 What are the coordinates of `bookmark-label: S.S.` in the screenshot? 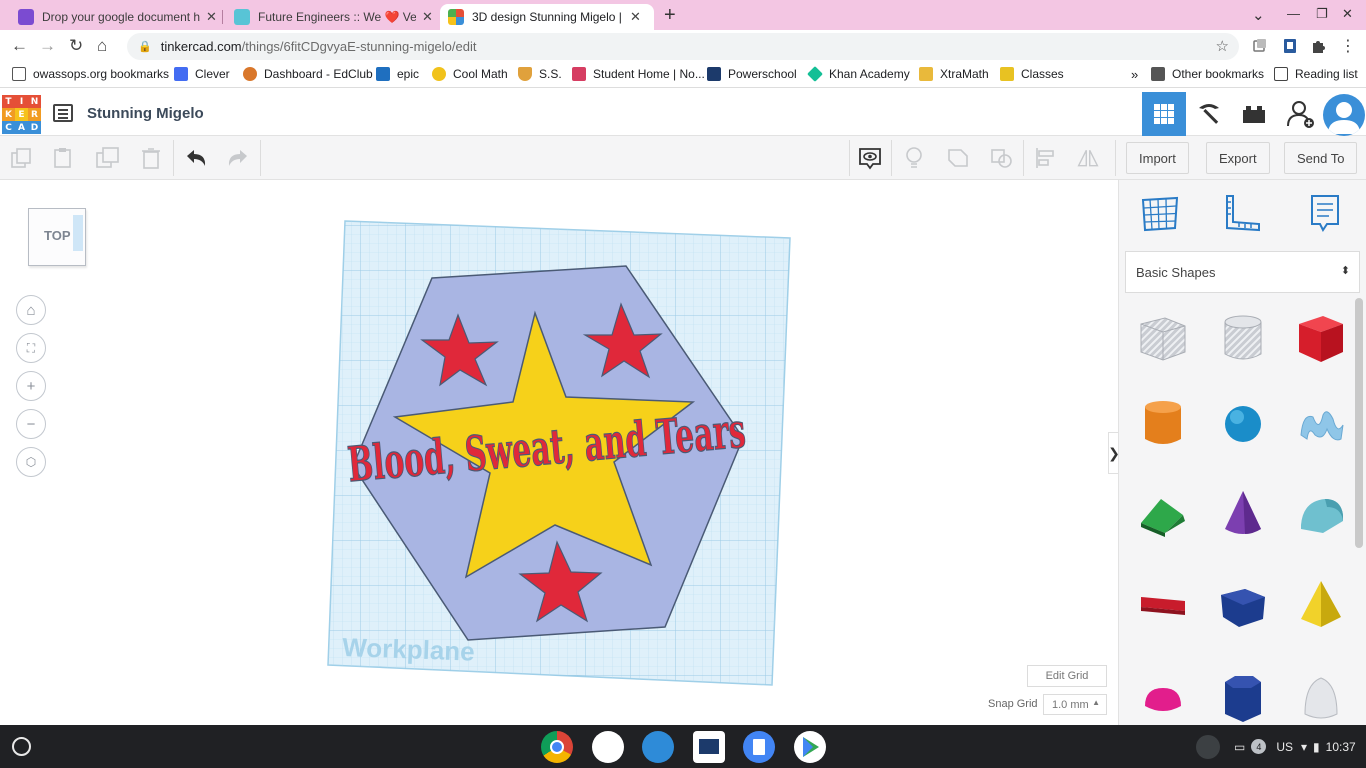 It's located at (550, 74).